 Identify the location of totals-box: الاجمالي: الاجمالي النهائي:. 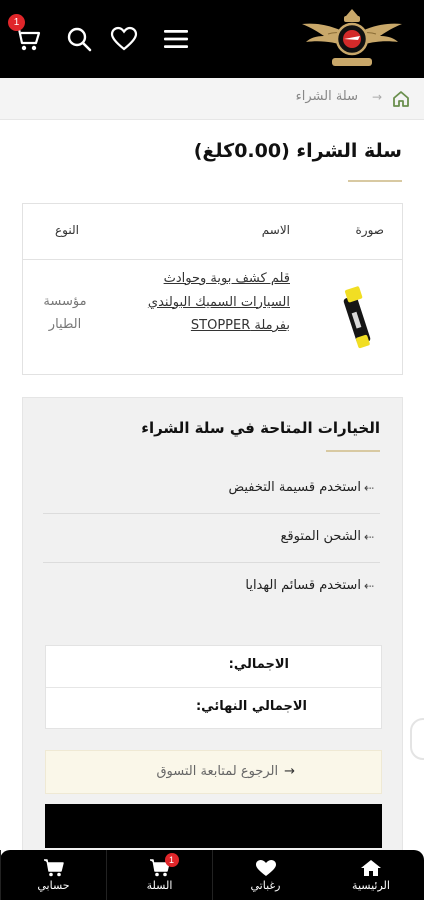
(213, 687).